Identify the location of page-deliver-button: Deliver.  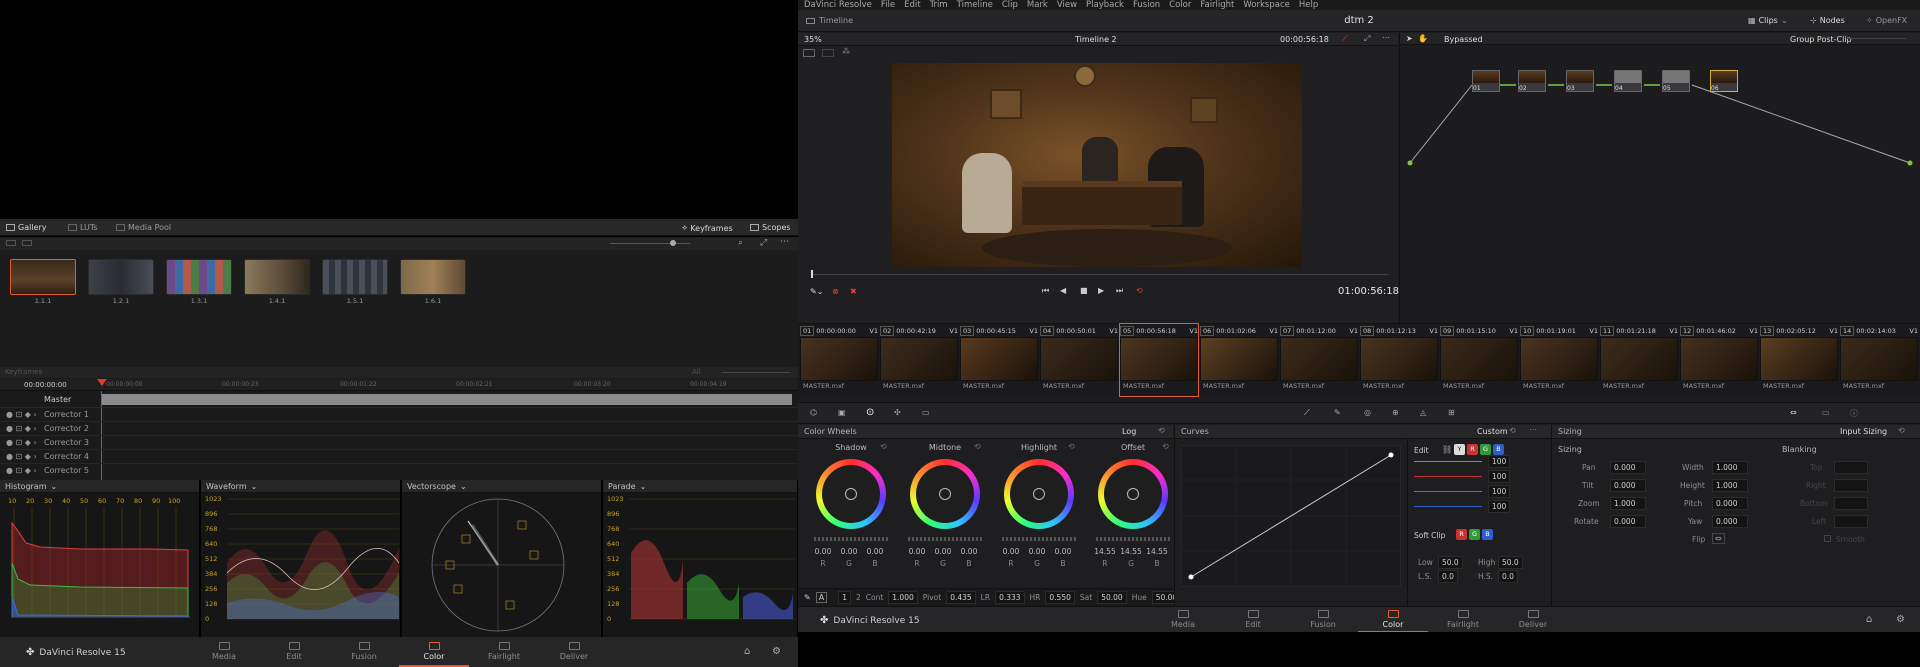
(574, 651).